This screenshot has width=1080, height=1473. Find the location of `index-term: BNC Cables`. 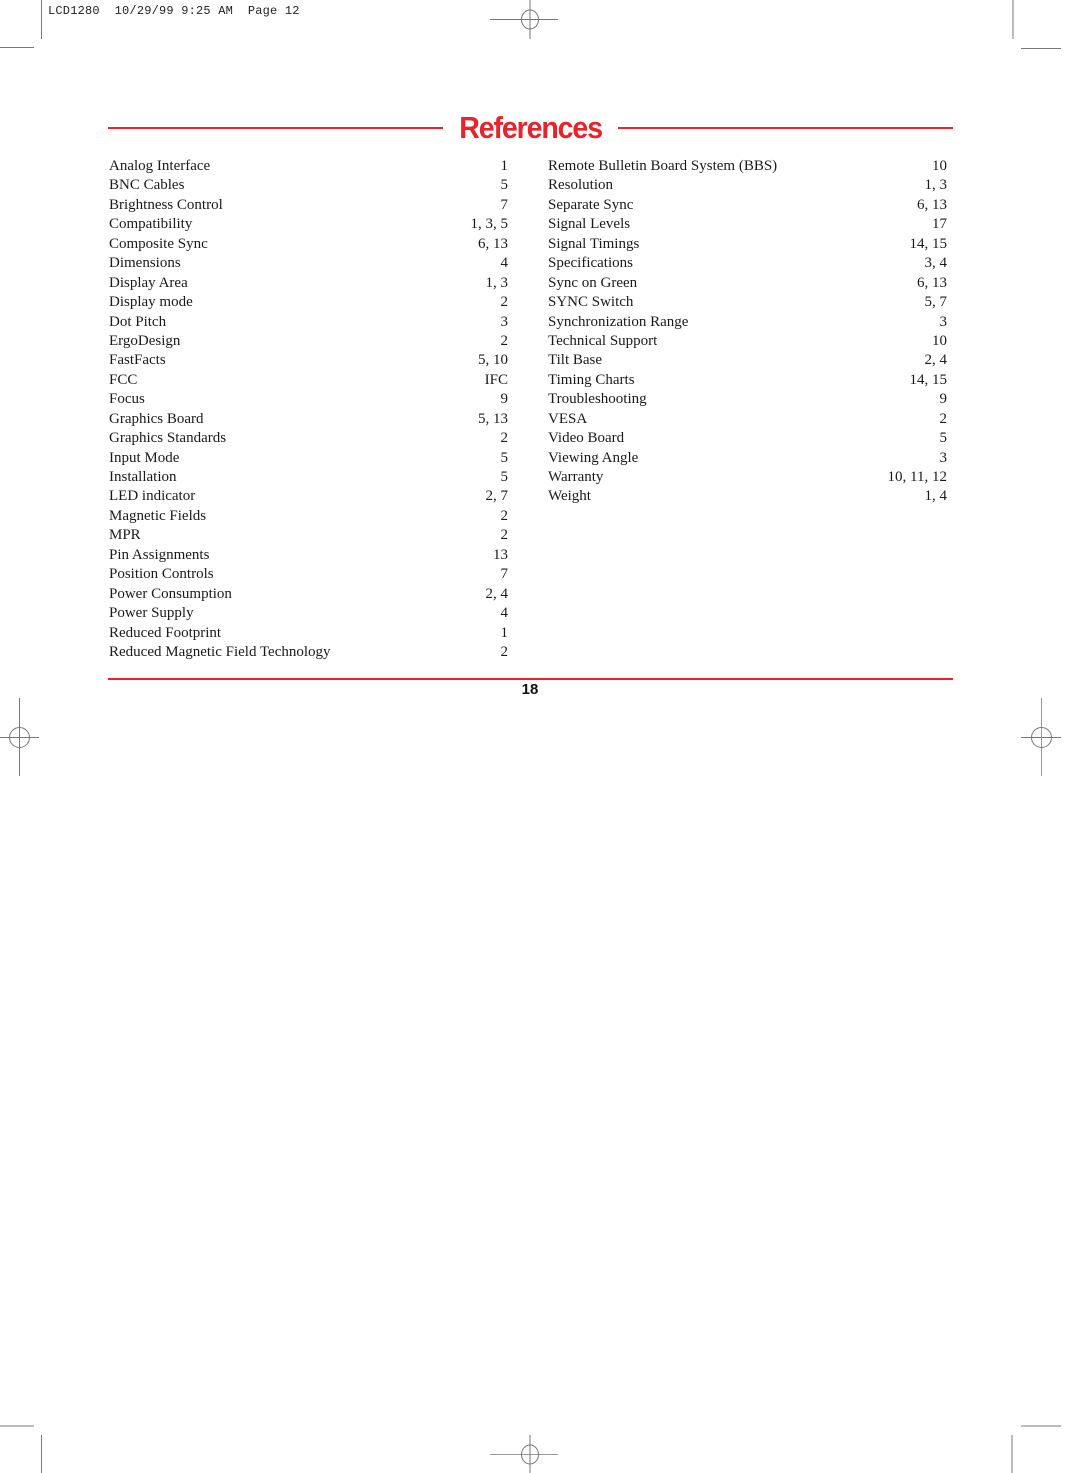

index-term: BNC Cables is located at coordinates (147, 185).